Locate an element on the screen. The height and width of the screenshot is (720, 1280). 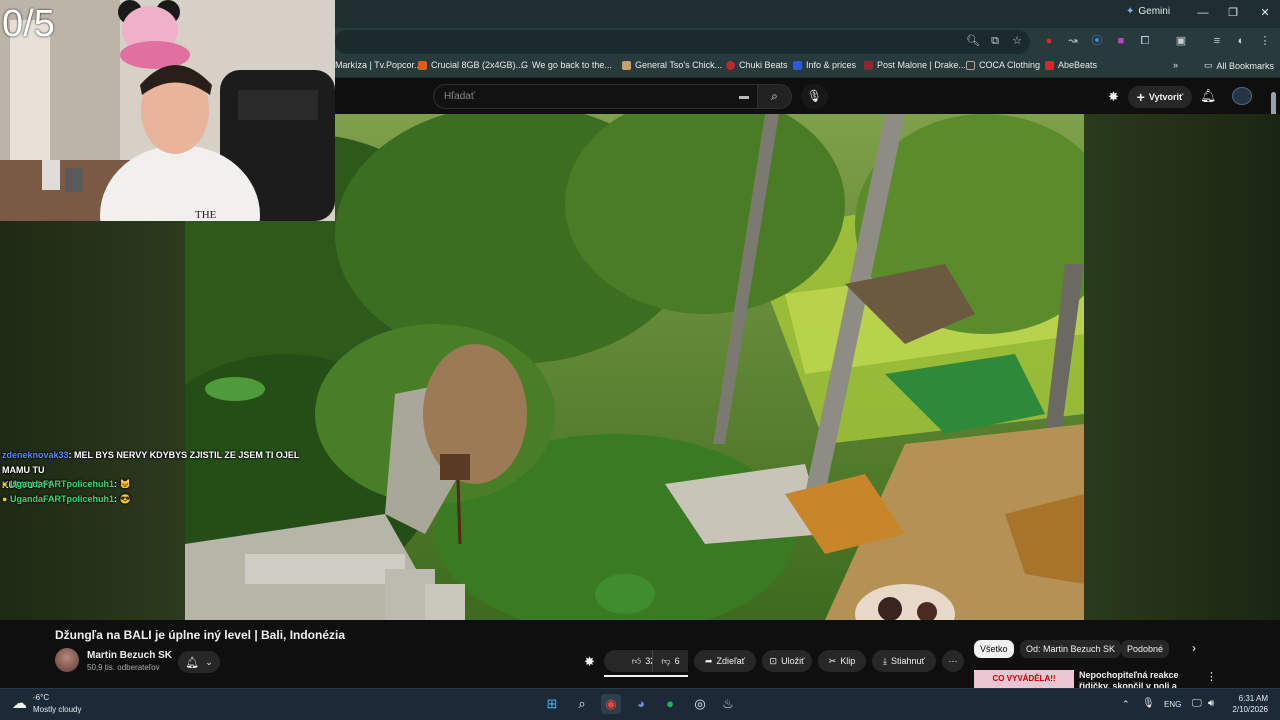
search-input: Hľadať ▬ is located at coordinates (595, 96).